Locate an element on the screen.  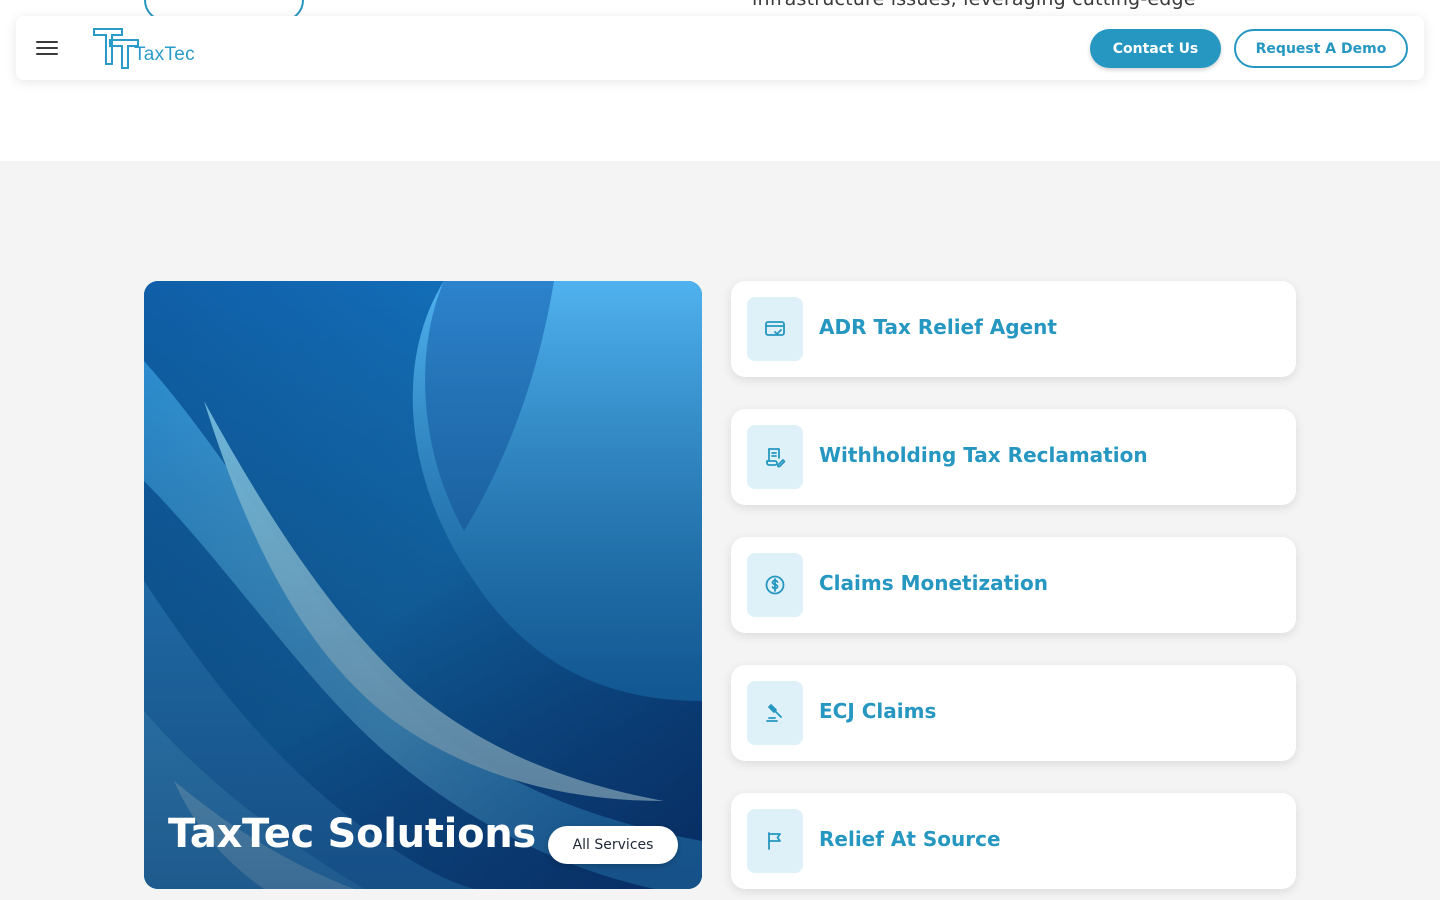
taxtec-logo: TaxTec is located at coordinates (143, 48).